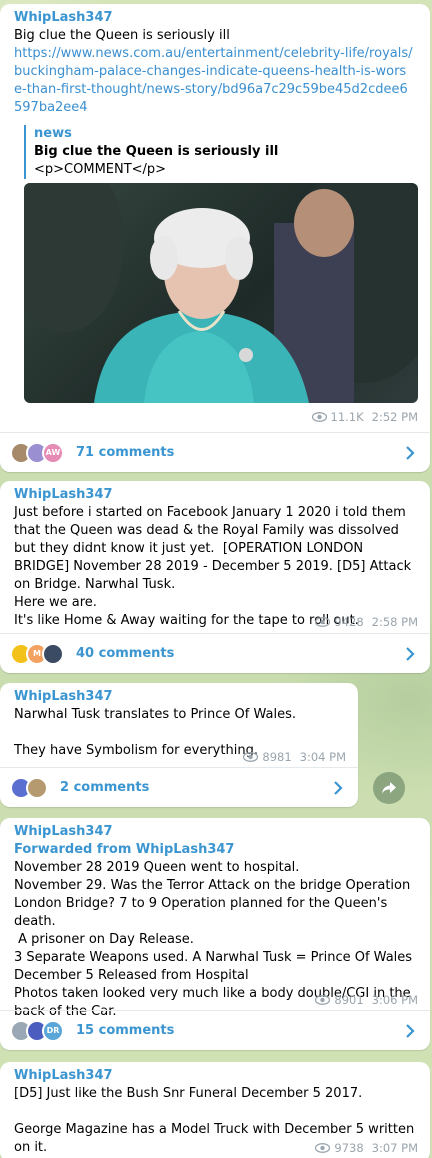  Describe the element at coordinates (100, 169) in the screenshot. I see `preview-body: <p>COMMENT</p>` at that location.